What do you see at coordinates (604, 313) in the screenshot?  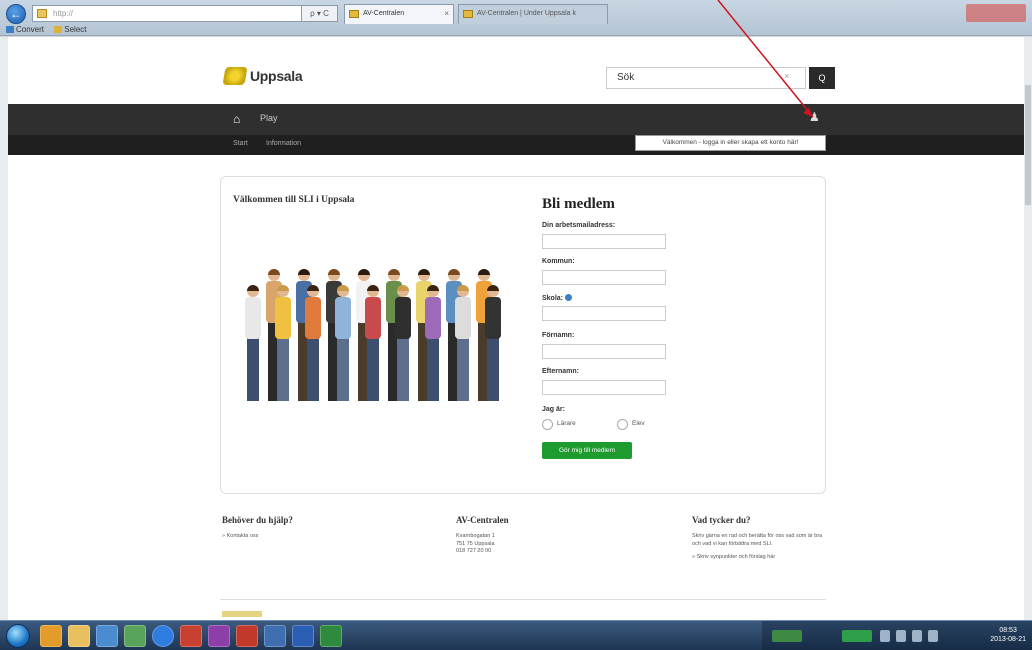 I see `school-field` at bounding box center [604, 313].